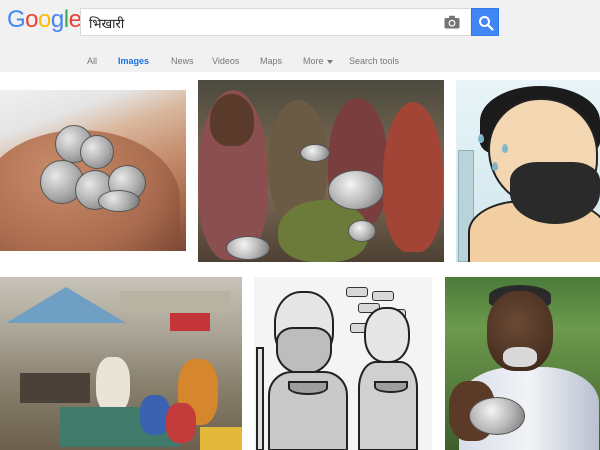 This screenshot has height=450, width=600. I want to click on google-logo: Google, so click(44, 20).